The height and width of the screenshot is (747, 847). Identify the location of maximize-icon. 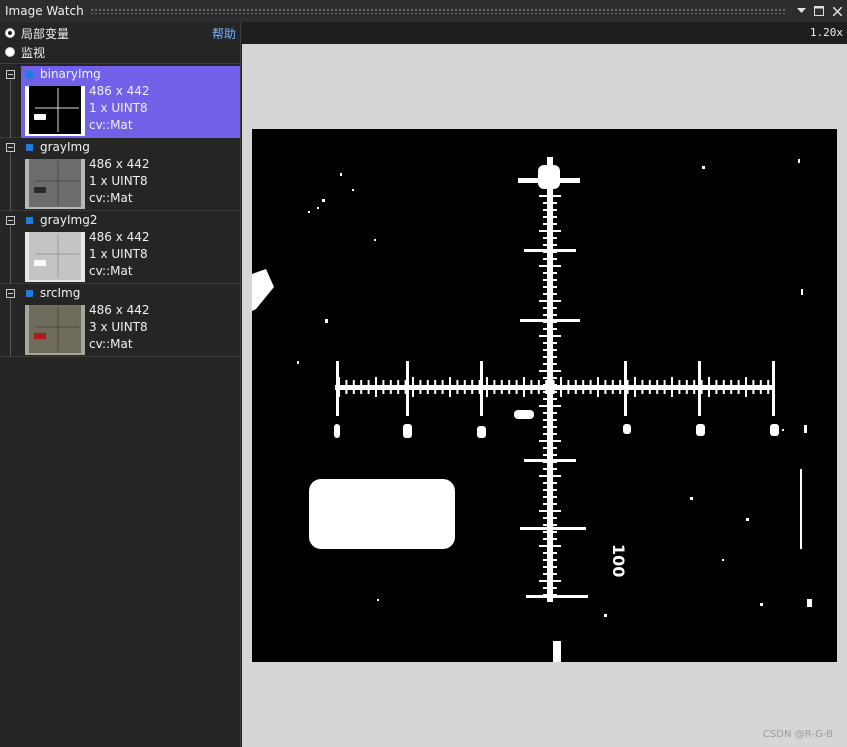
(819, 11).